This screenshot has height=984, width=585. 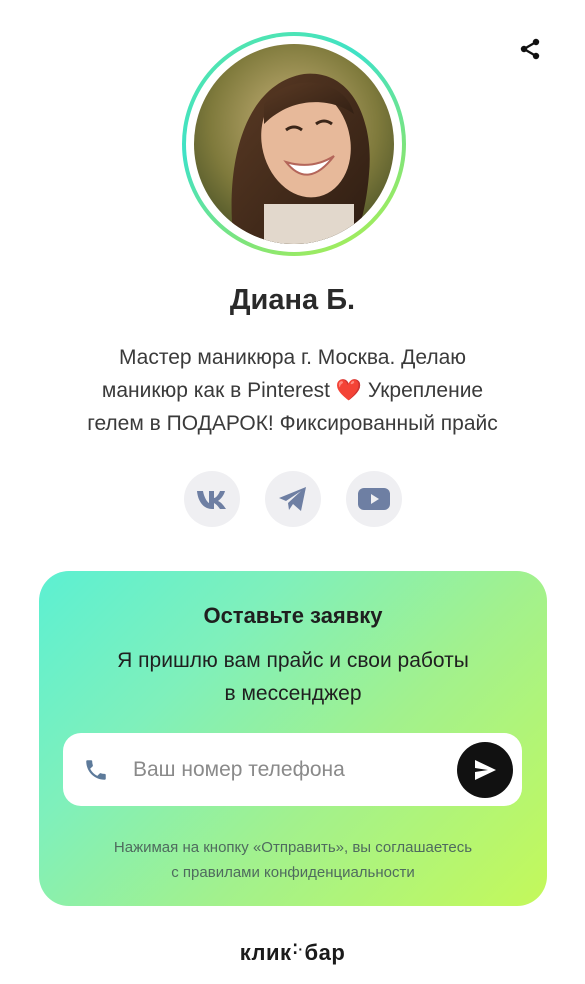 What do you see at coordinates (265, 952) in the screenshot?
I see `brand-left: клик` at bounding box center [265, 952].